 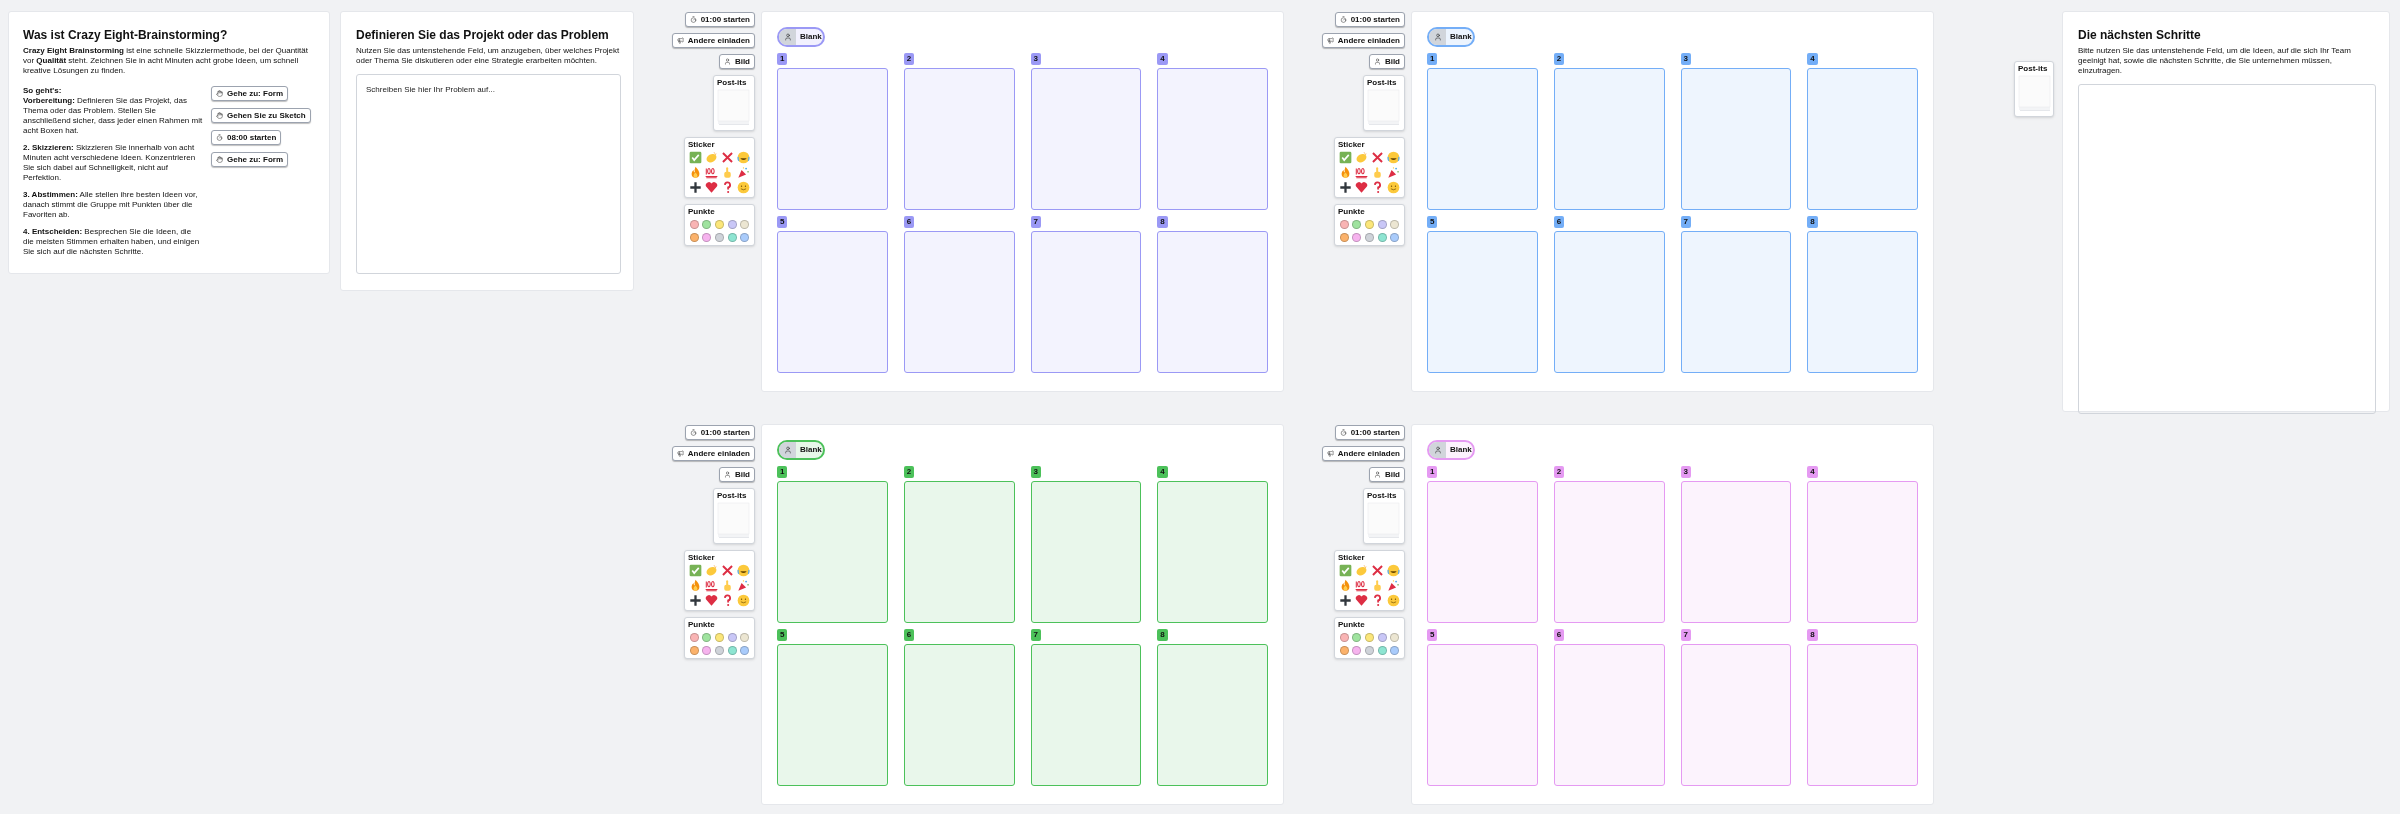 What do you see at coordinates (261, 115) in the screenshot?
I see `action-button: Gehen Sie zu Sketch` at bounding box center [261, 115].